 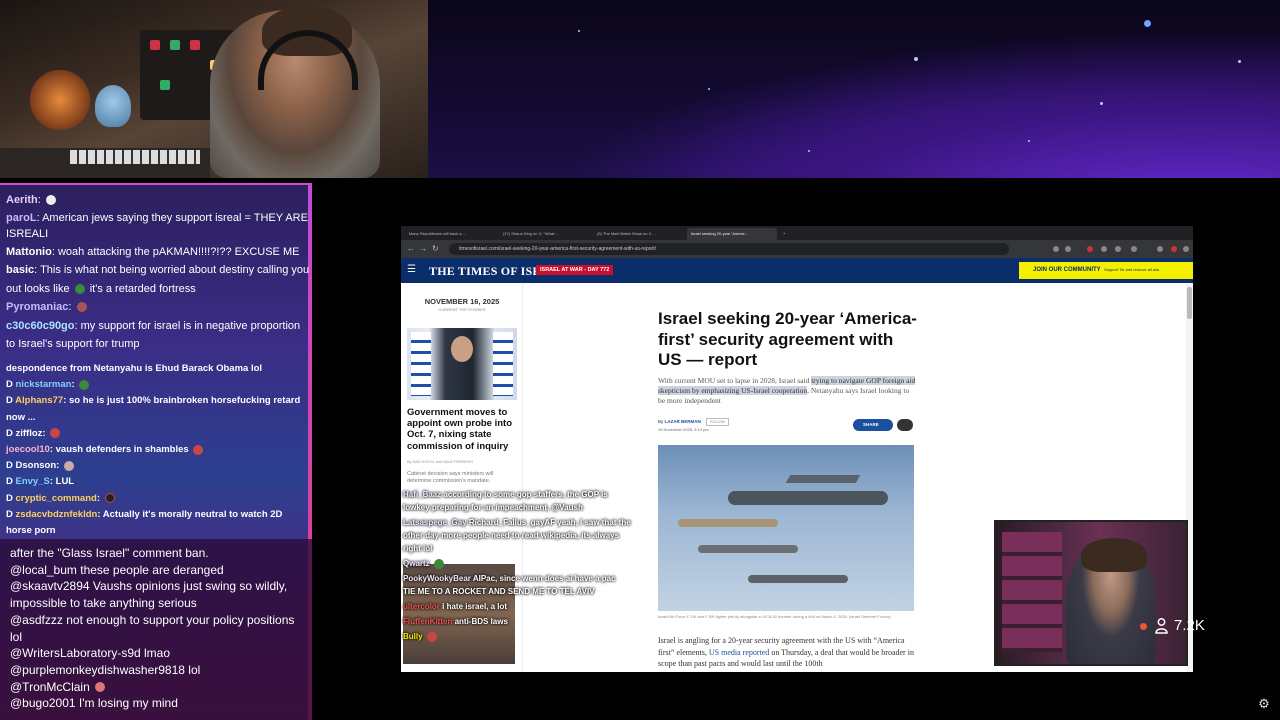 What do you see at coordinates (428, 621) in the screenshot?
I see `chat-username: FluffenKitten` at bounding box center [428, 621].